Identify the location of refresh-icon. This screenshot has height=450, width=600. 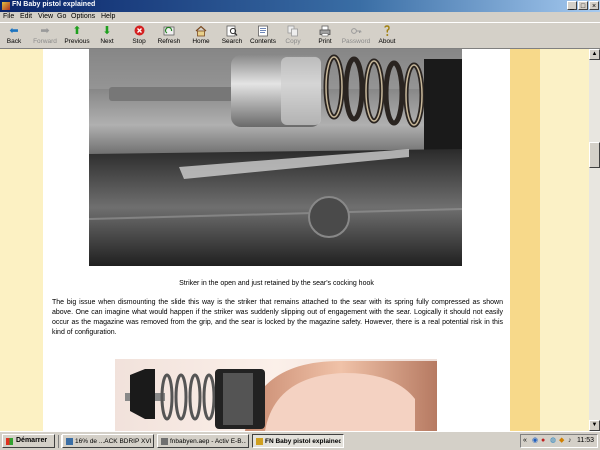
(169, 31).